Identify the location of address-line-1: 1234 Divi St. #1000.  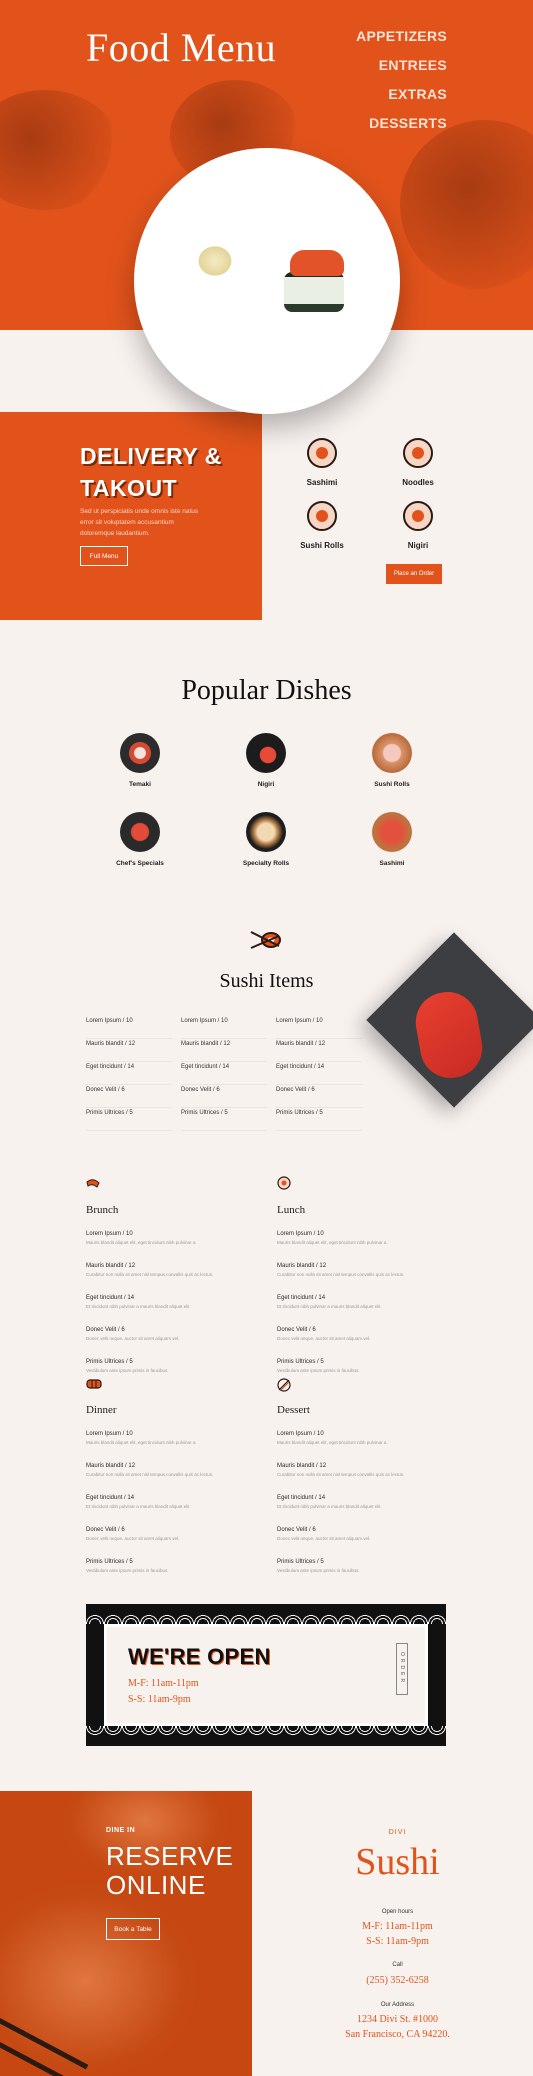
(397, 2019).